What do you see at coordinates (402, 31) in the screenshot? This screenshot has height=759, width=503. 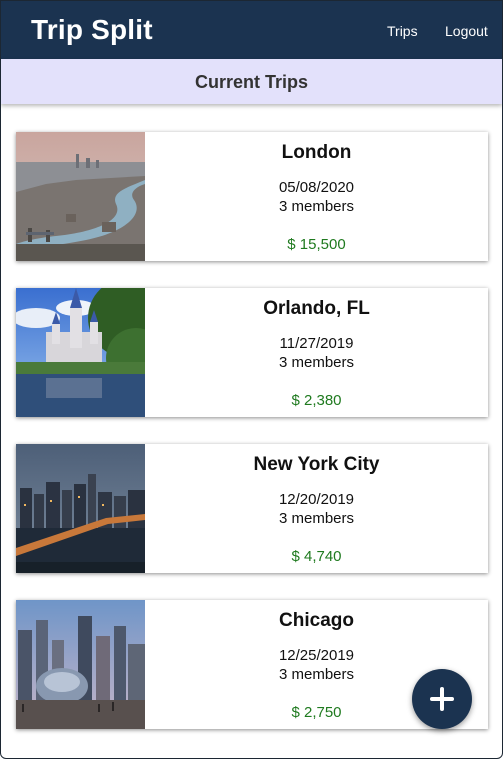 I see `nav-trips-link: Trips` at bounding box center [402, 31].